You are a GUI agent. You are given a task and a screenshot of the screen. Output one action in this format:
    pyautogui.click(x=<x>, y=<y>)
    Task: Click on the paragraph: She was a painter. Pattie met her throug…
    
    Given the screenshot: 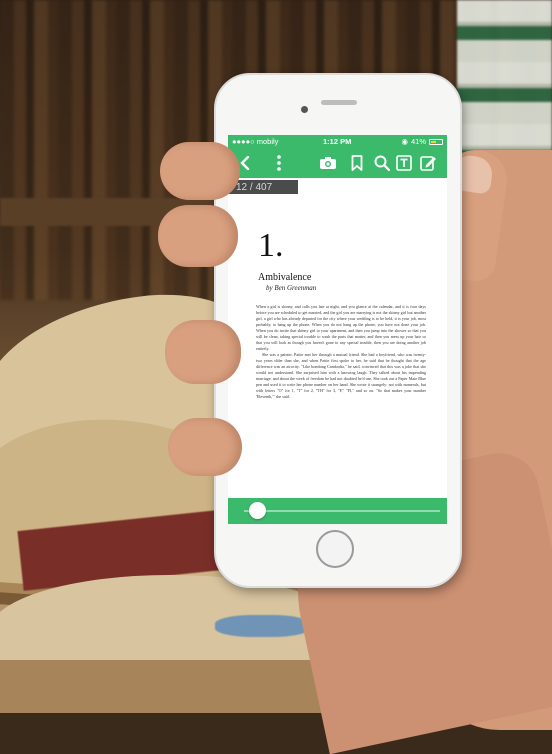 What is the action you would take?
    pyautogui.click(x=341, y=375)
    